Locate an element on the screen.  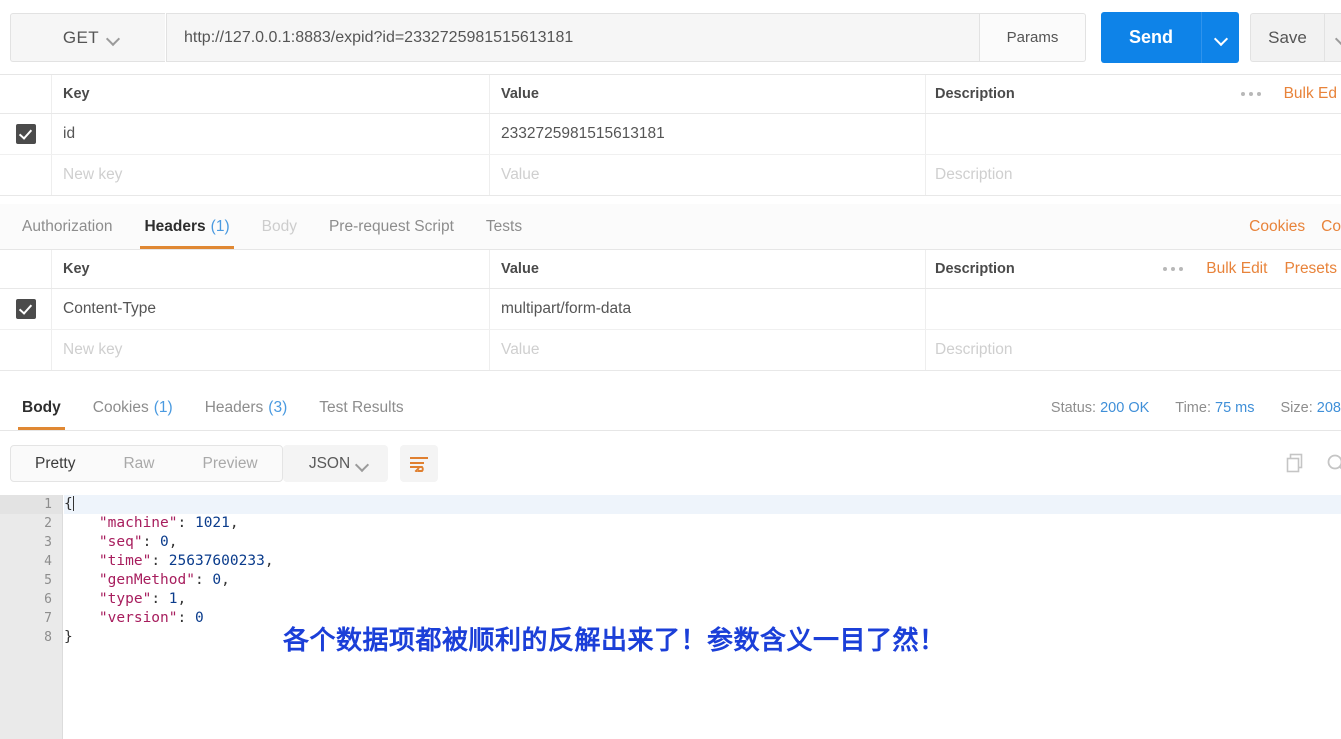
params-row-value-cell: 2332725981515613181 is located at coordinates (708, 134).